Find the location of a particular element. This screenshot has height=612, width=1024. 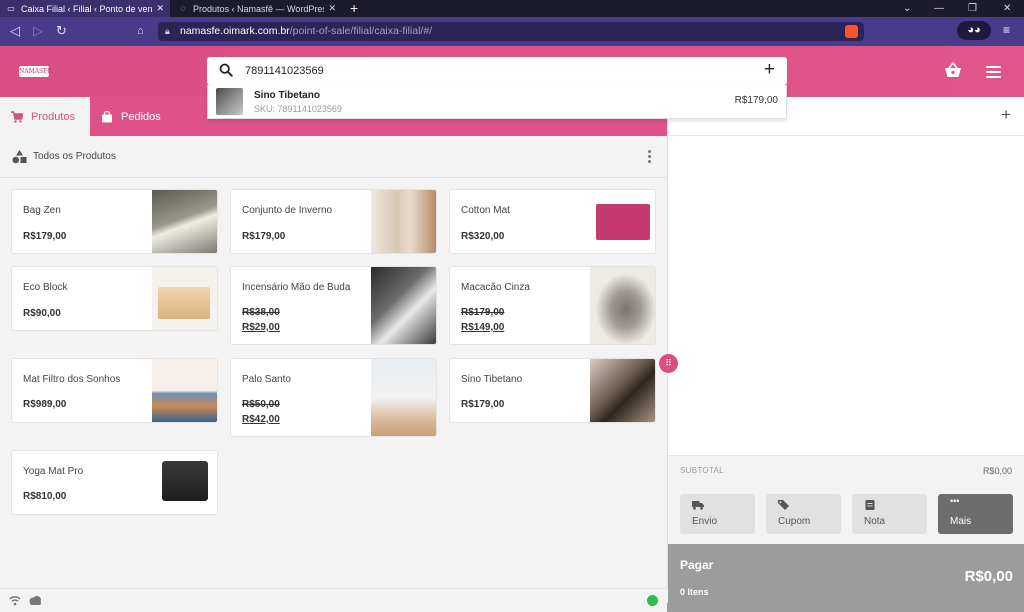

tab-title: Produtos ‹ Namasfê — WordPress is located at coordinates (259, 8).